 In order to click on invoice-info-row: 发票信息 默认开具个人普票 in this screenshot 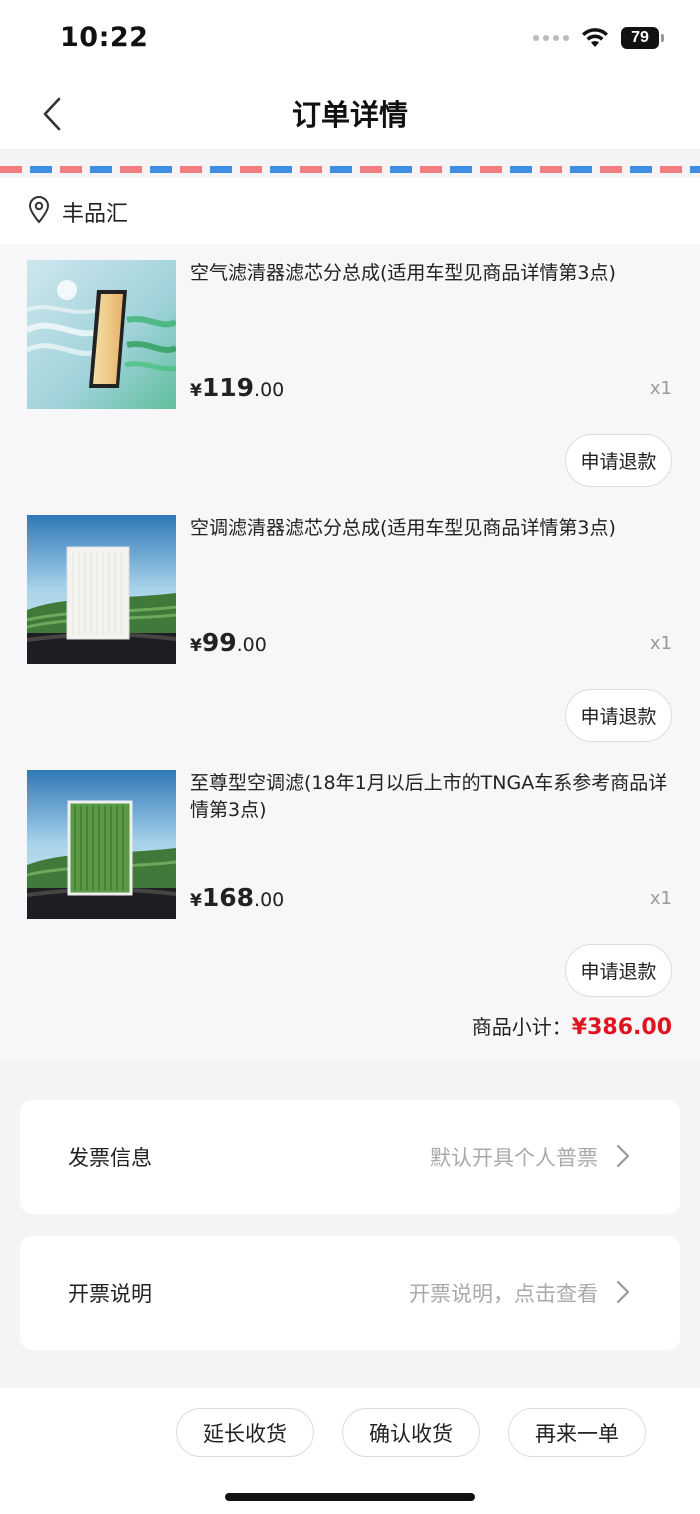, I will do `click(350, 1157)`.